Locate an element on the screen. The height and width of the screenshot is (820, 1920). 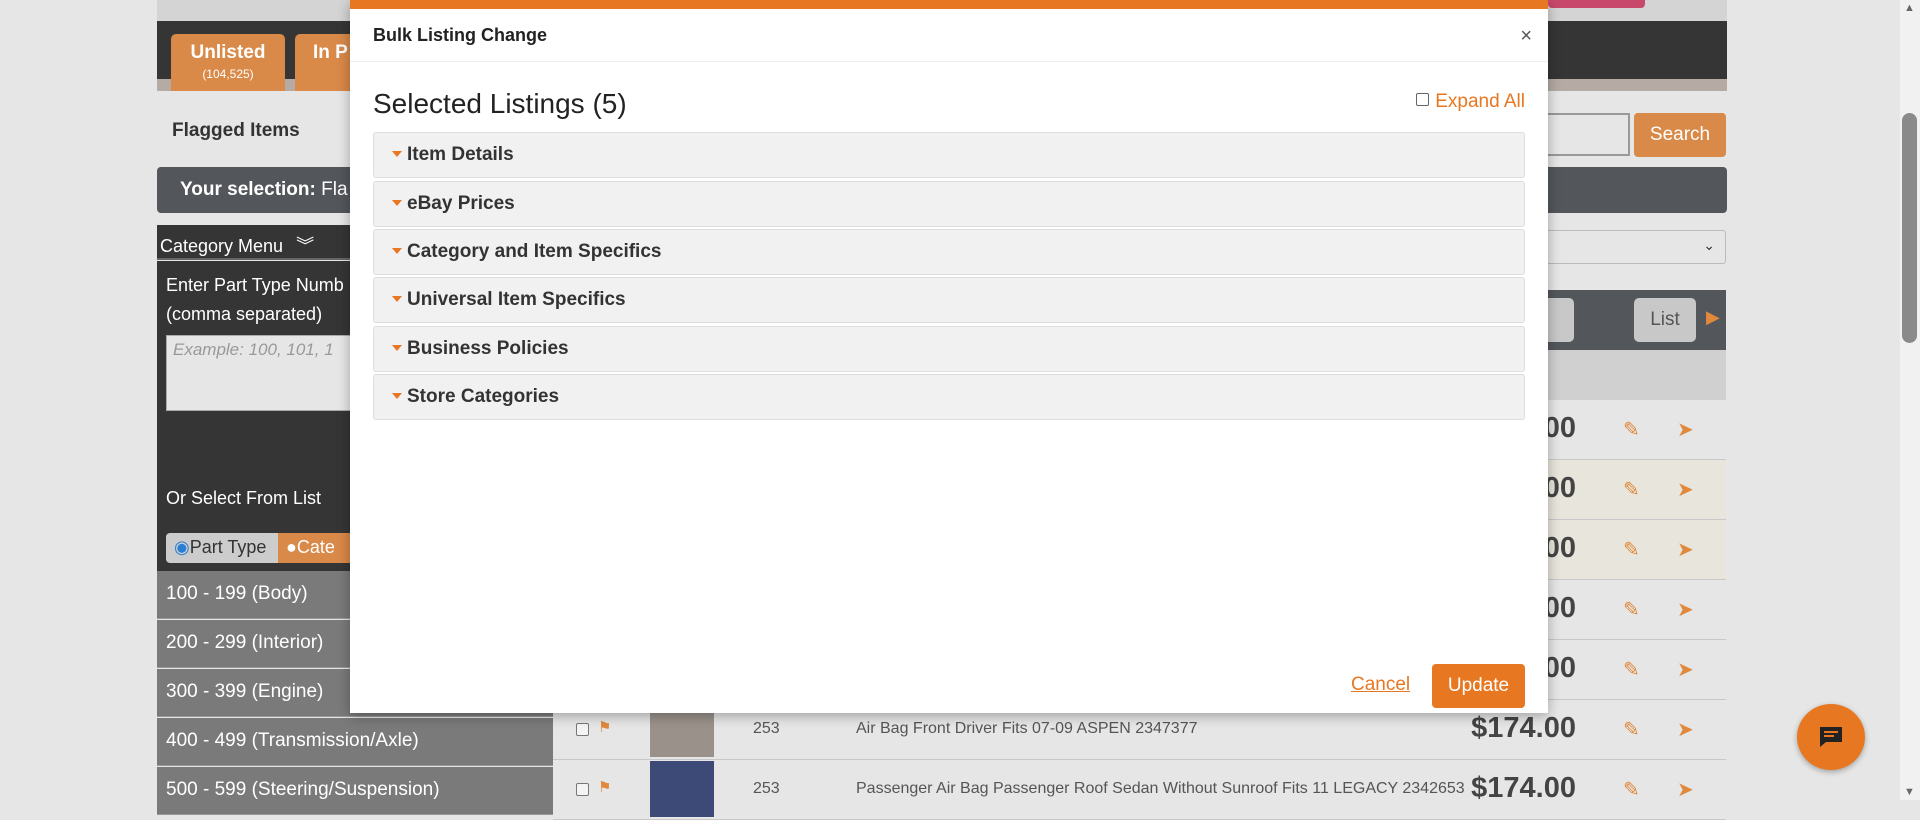
section-item-details: Item Details is located at coordinates (949, 155).